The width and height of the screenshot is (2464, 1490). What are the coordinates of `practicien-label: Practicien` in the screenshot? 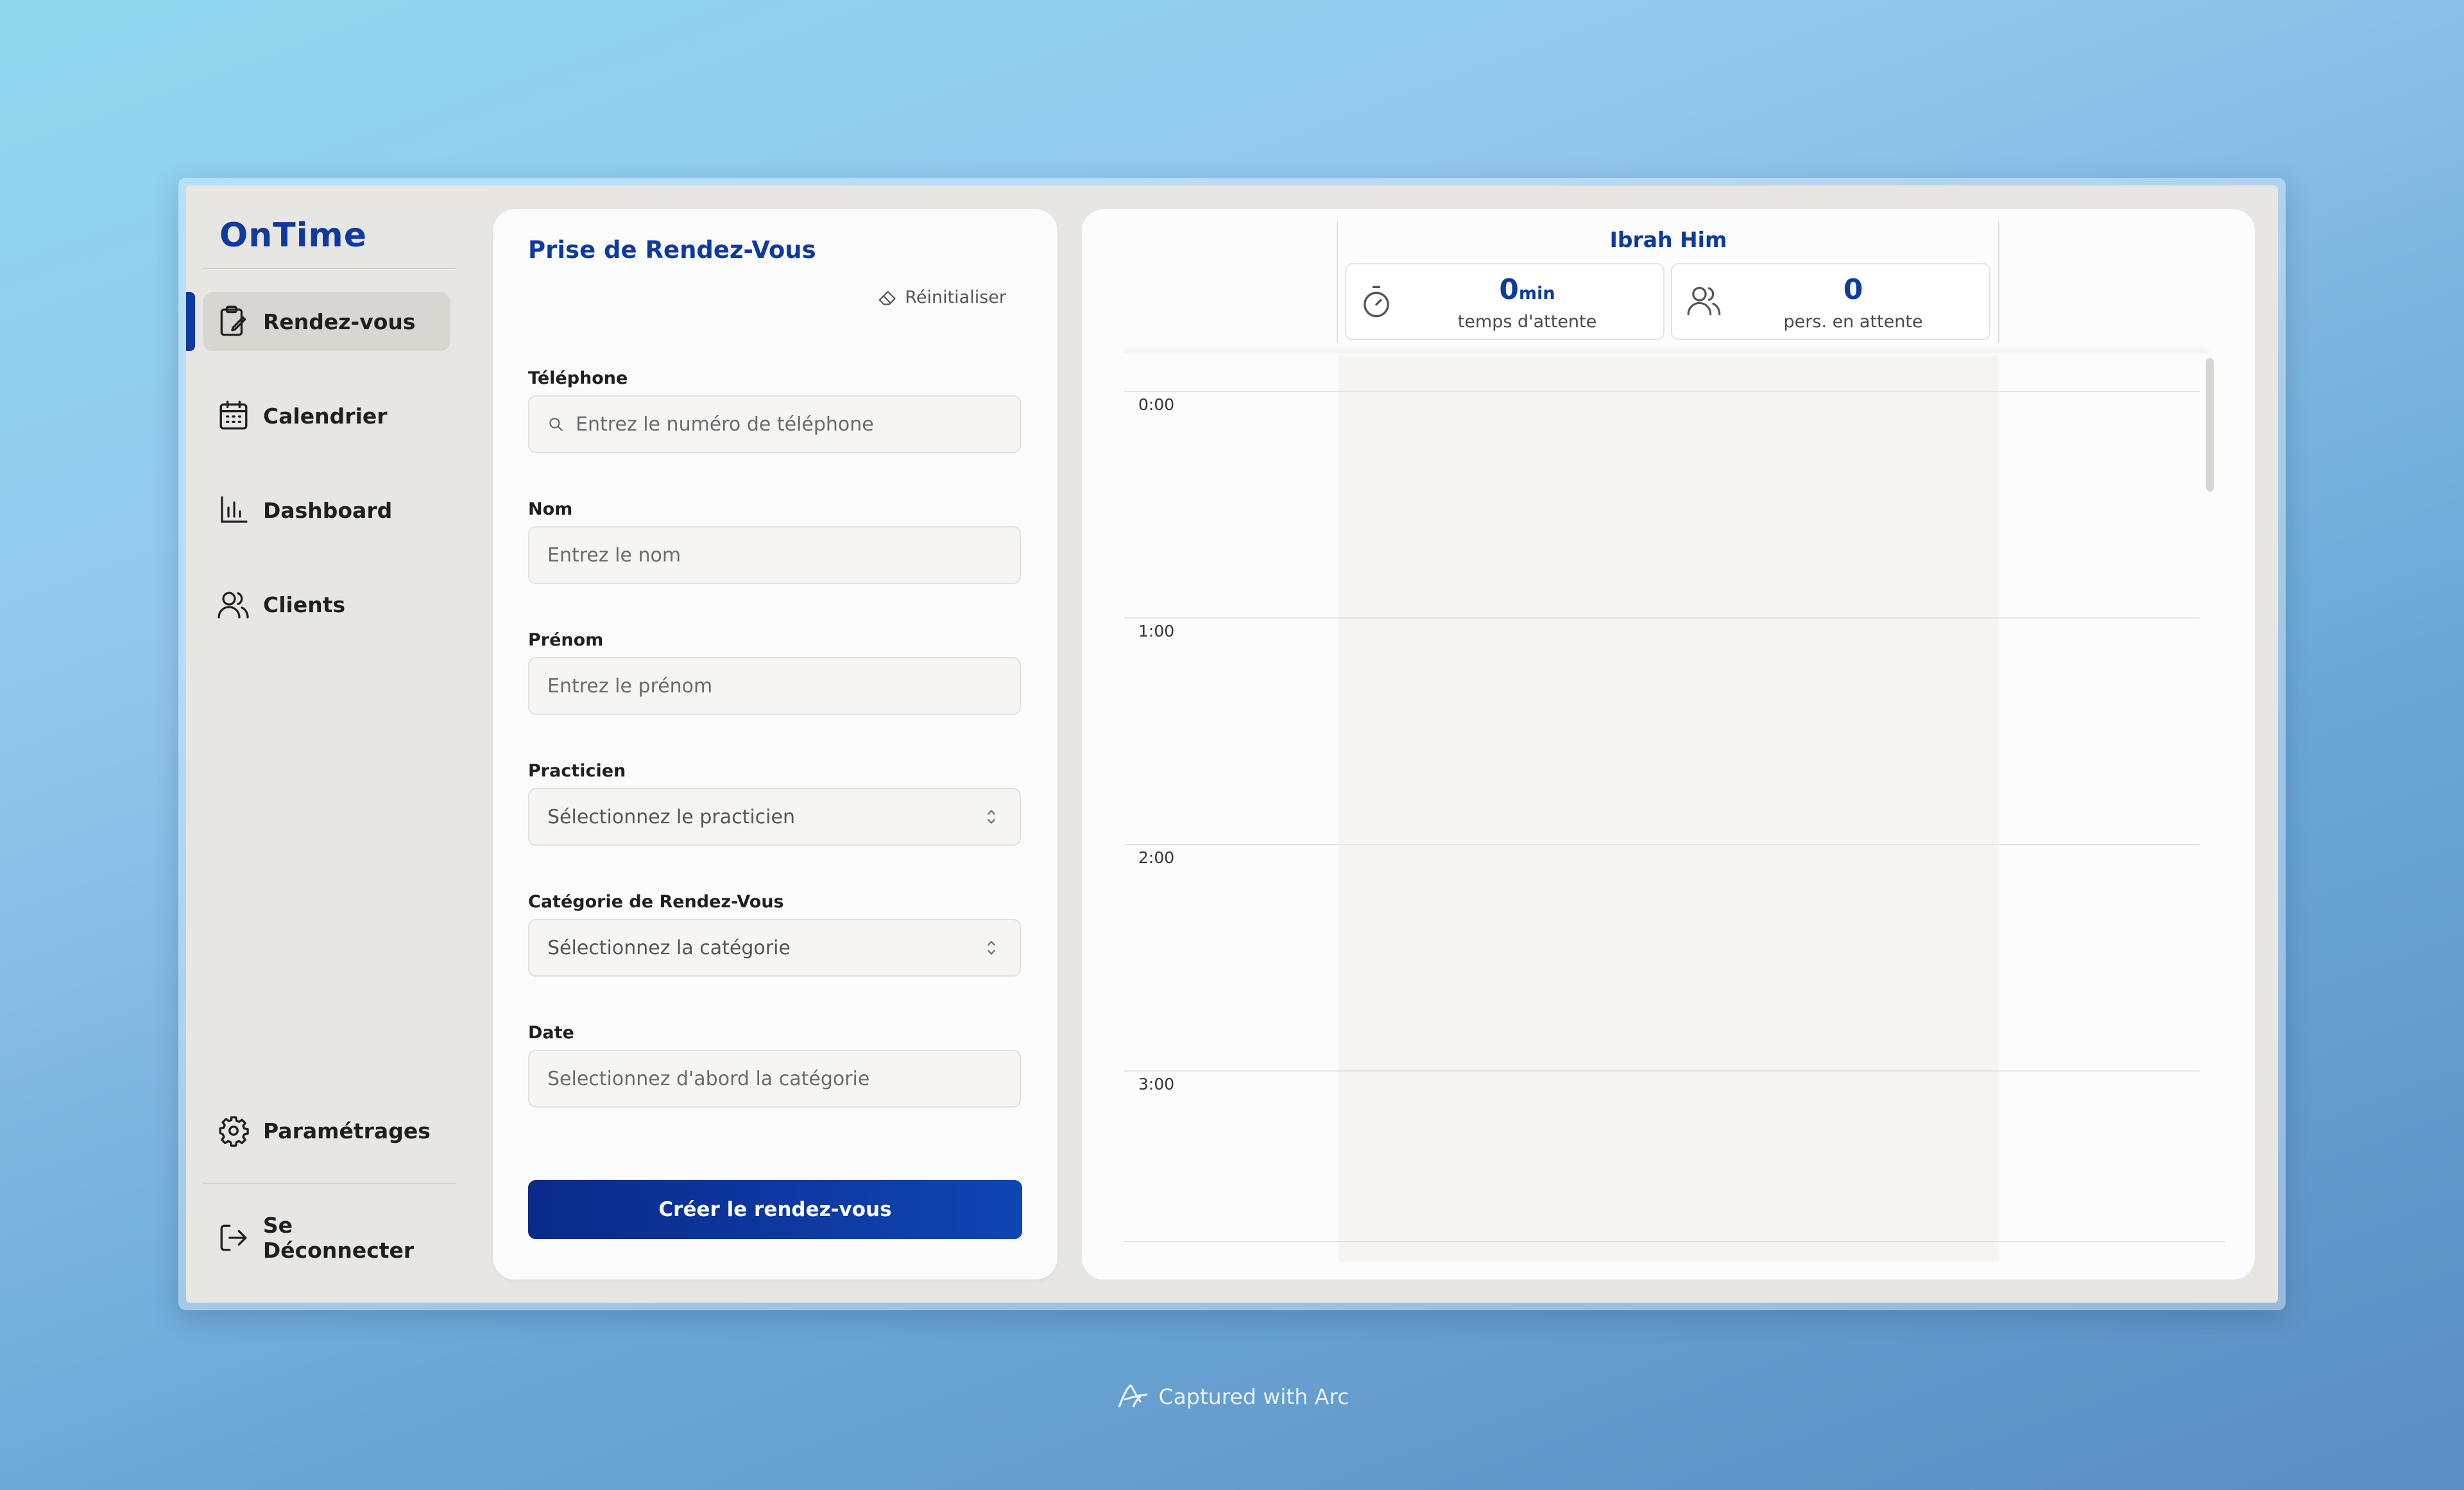 It's located at (577, 771).